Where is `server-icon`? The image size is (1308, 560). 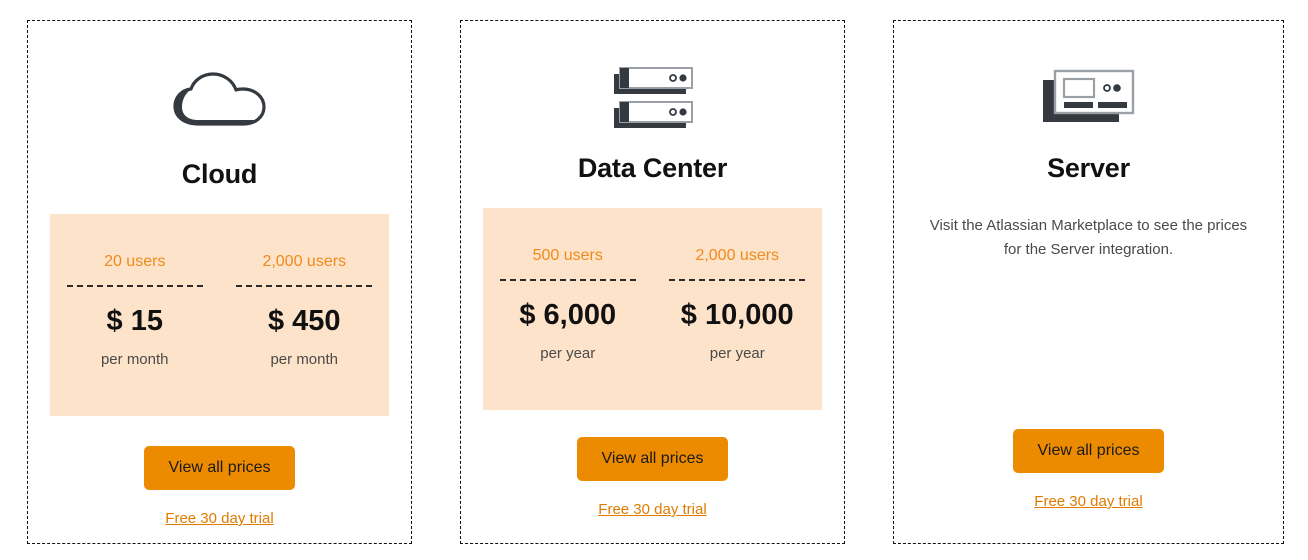 server-icon is located at coordinates (1088, 95).